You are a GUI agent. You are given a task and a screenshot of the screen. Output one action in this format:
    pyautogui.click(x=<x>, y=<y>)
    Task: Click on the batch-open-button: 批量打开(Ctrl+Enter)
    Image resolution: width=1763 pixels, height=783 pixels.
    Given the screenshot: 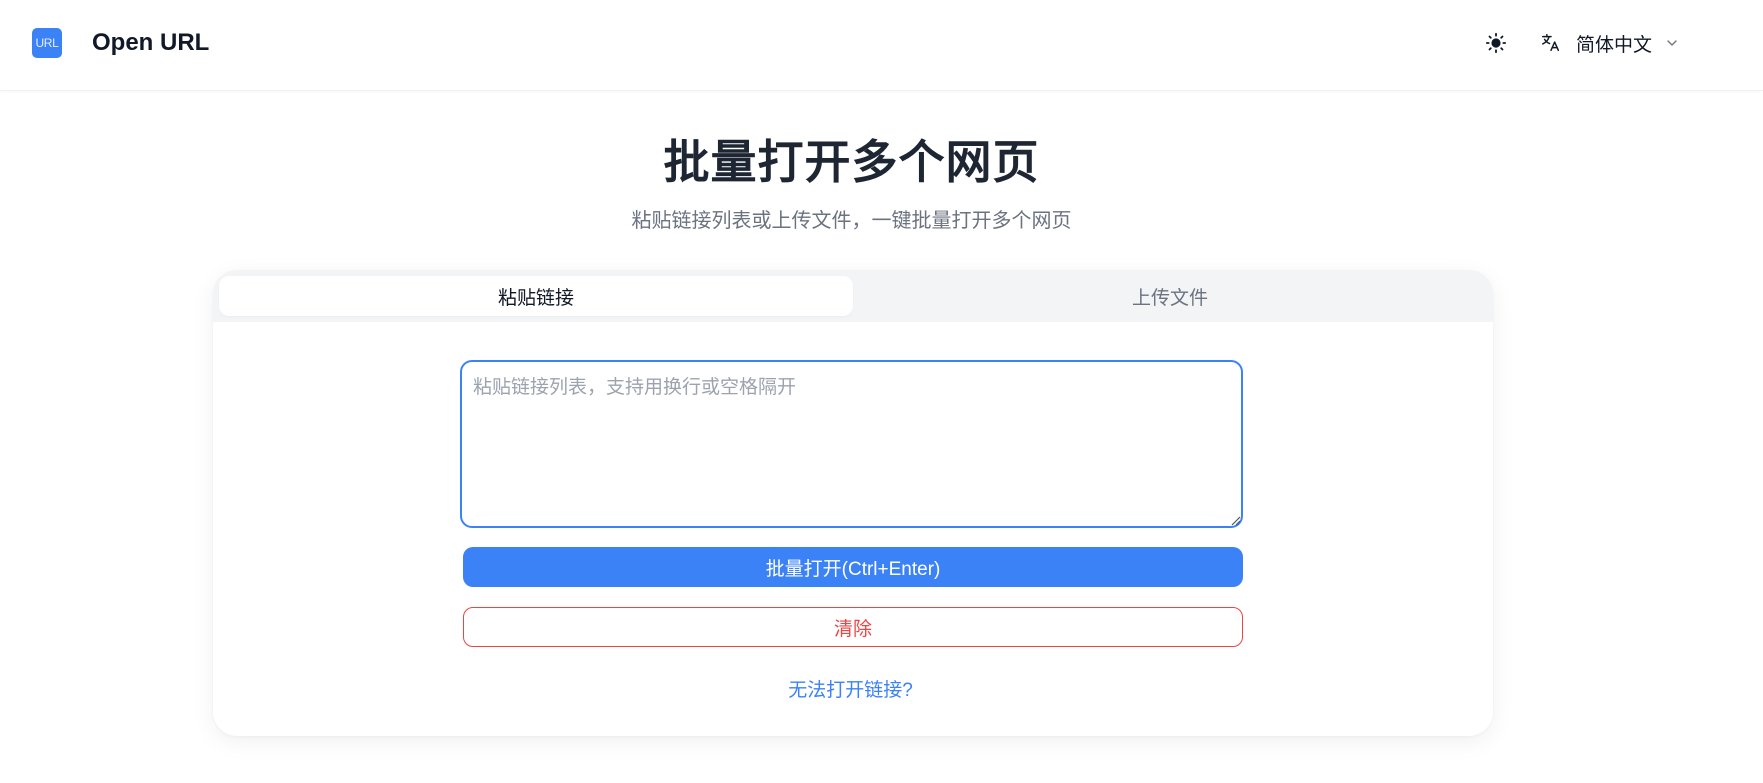 What is the action you would take?
    pyautogui.click(x=853, y=567)
    